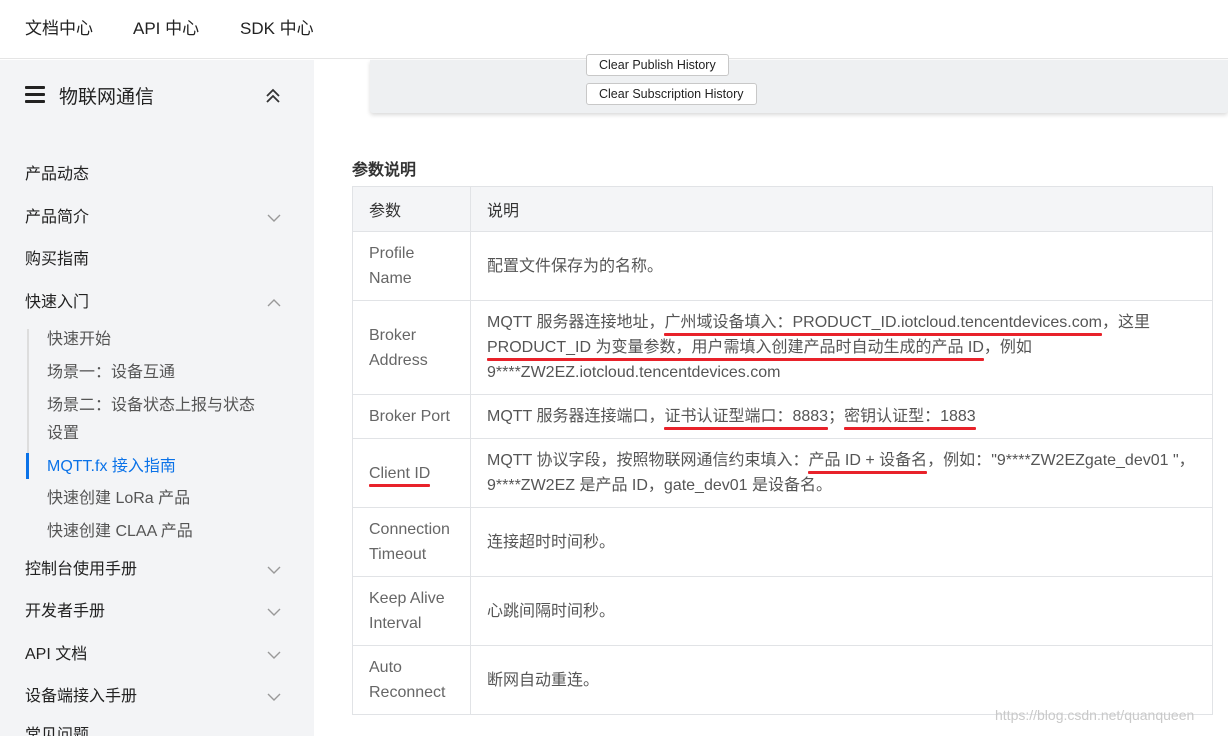  Describe the element at coordinates (107, 97) in the screenshot. I see `sidebar-title: 物联网通信` at that location.